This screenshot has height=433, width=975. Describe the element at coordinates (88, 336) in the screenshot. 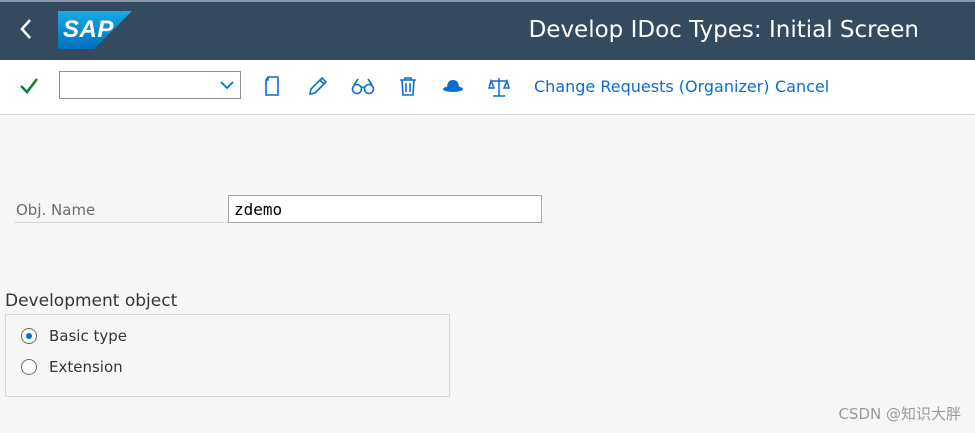

I see `radio-label-basic-type: Basic type` at that location.